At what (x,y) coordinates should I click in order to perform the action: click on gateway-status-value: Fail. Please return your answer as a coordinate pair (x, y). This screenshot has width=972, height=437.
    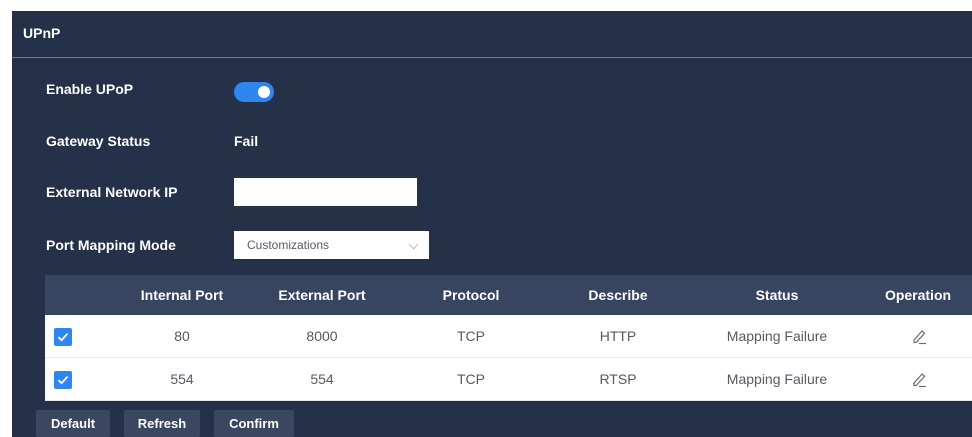
    Looking at the image, I should click on (246, 141).